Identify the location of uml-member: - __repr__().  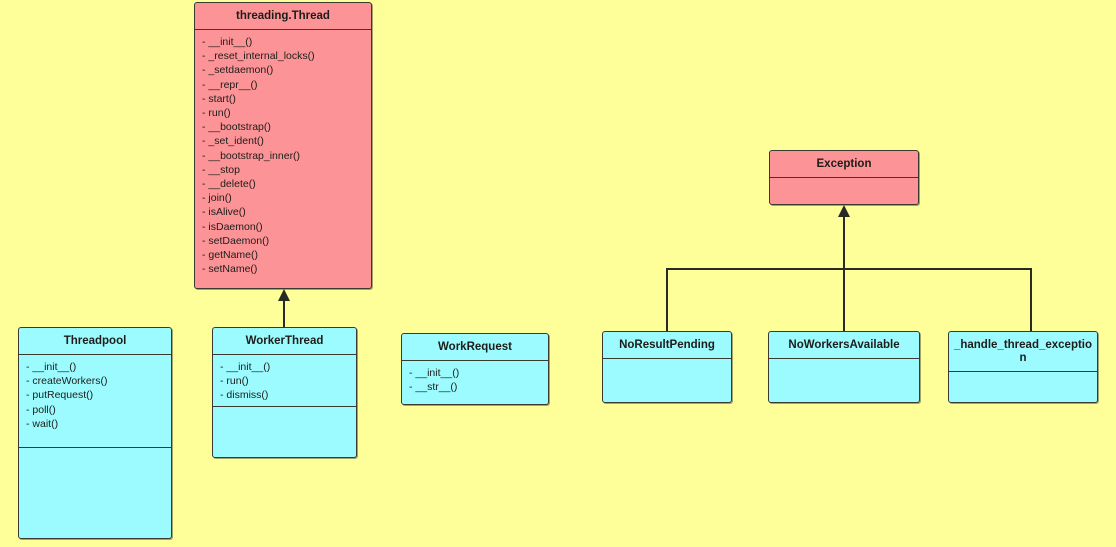
(230, 84).